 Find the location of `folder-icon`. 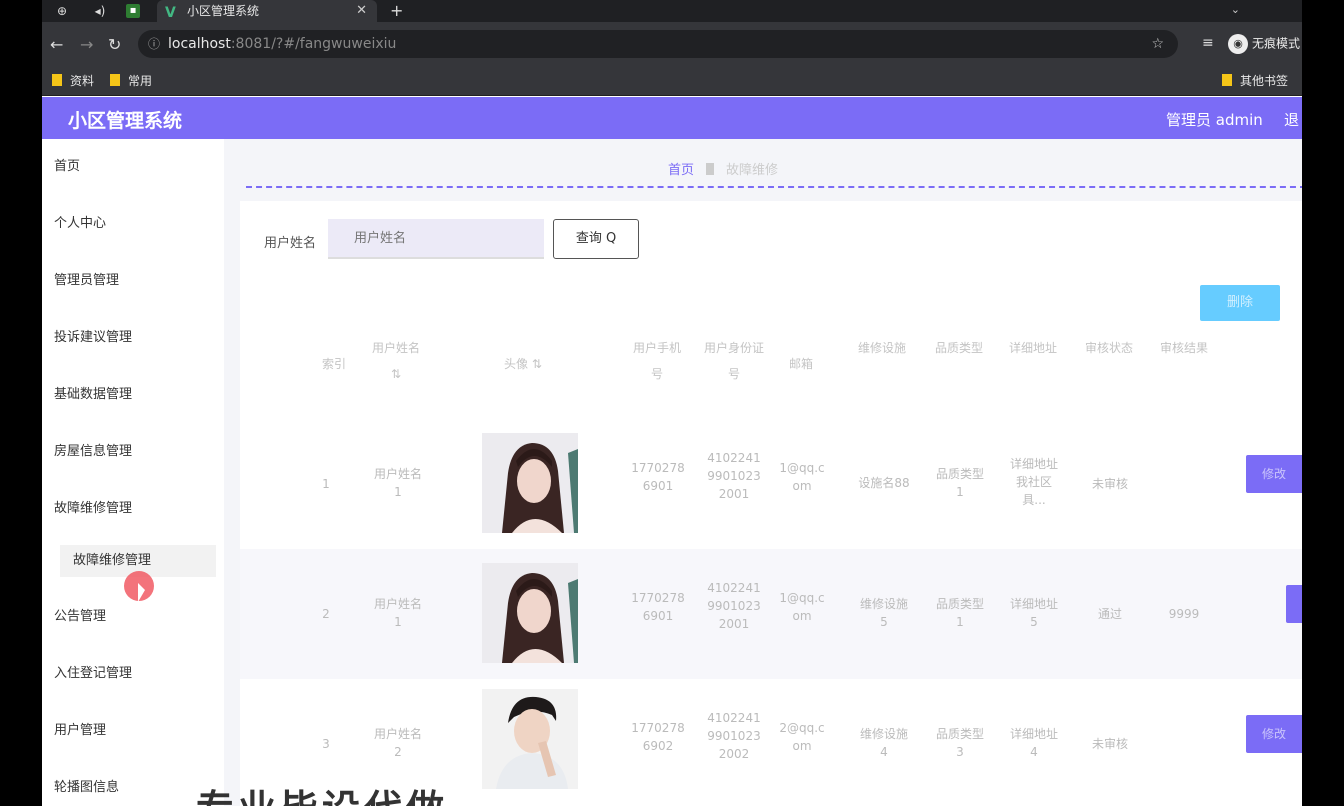

folder-icon is located at coordinates (1227, 80).